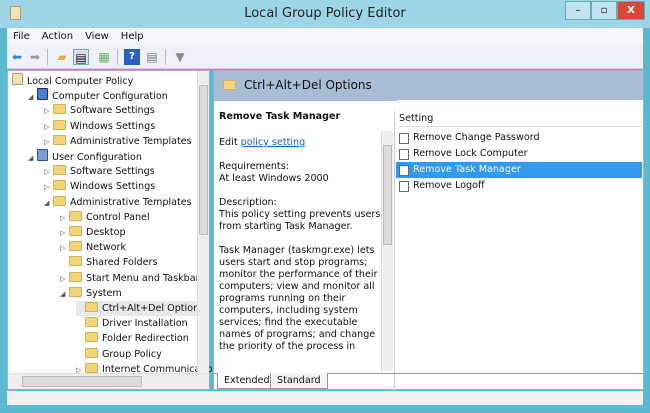  I want to click on setting-row: Remove Logoff, so click(519, 186).